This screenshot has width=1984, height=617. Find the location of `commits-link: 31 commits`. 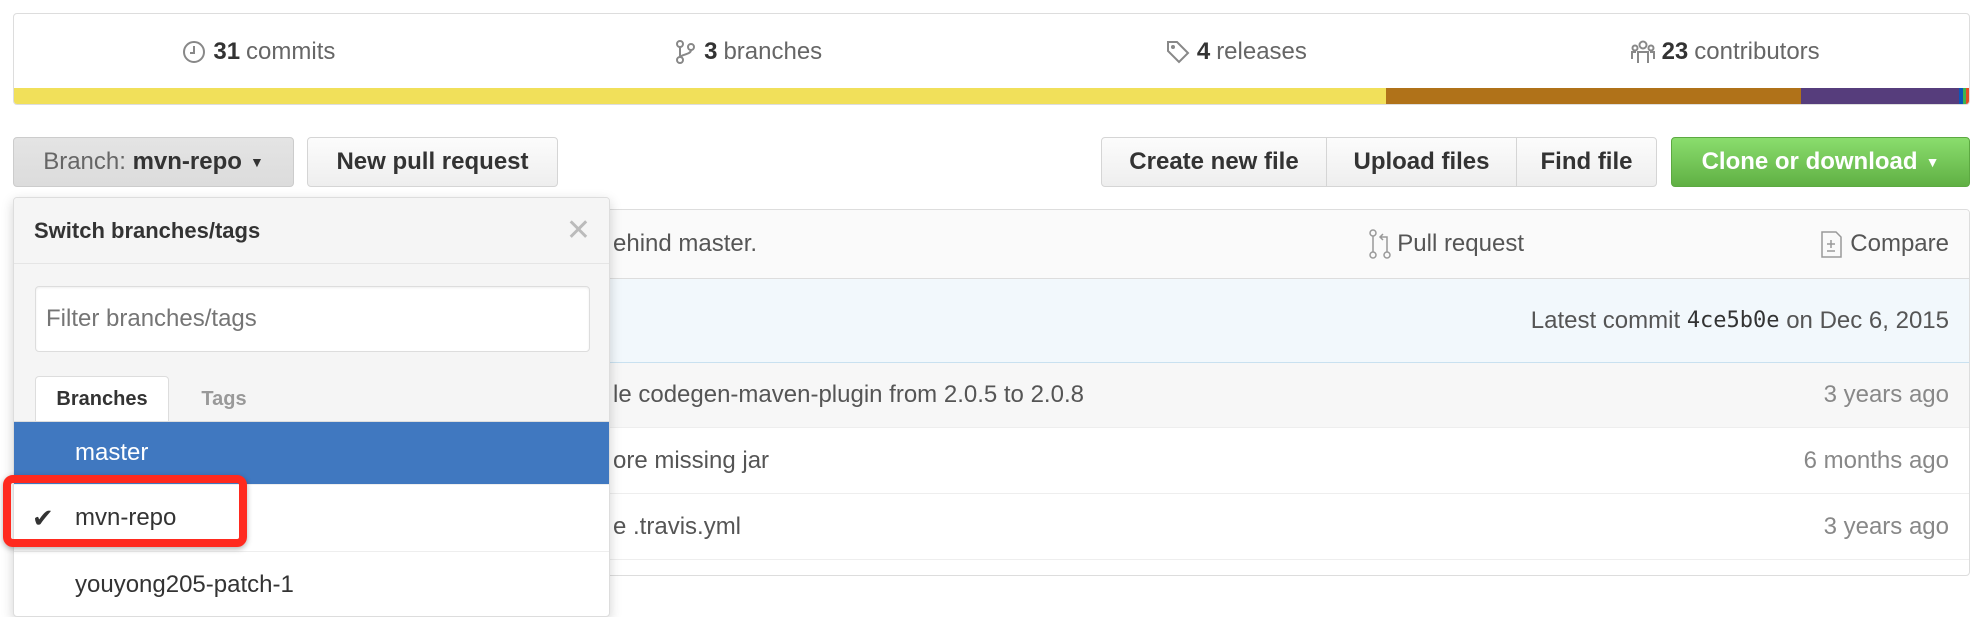

commits-link: 31 commits is located at coordinates (258, 51).